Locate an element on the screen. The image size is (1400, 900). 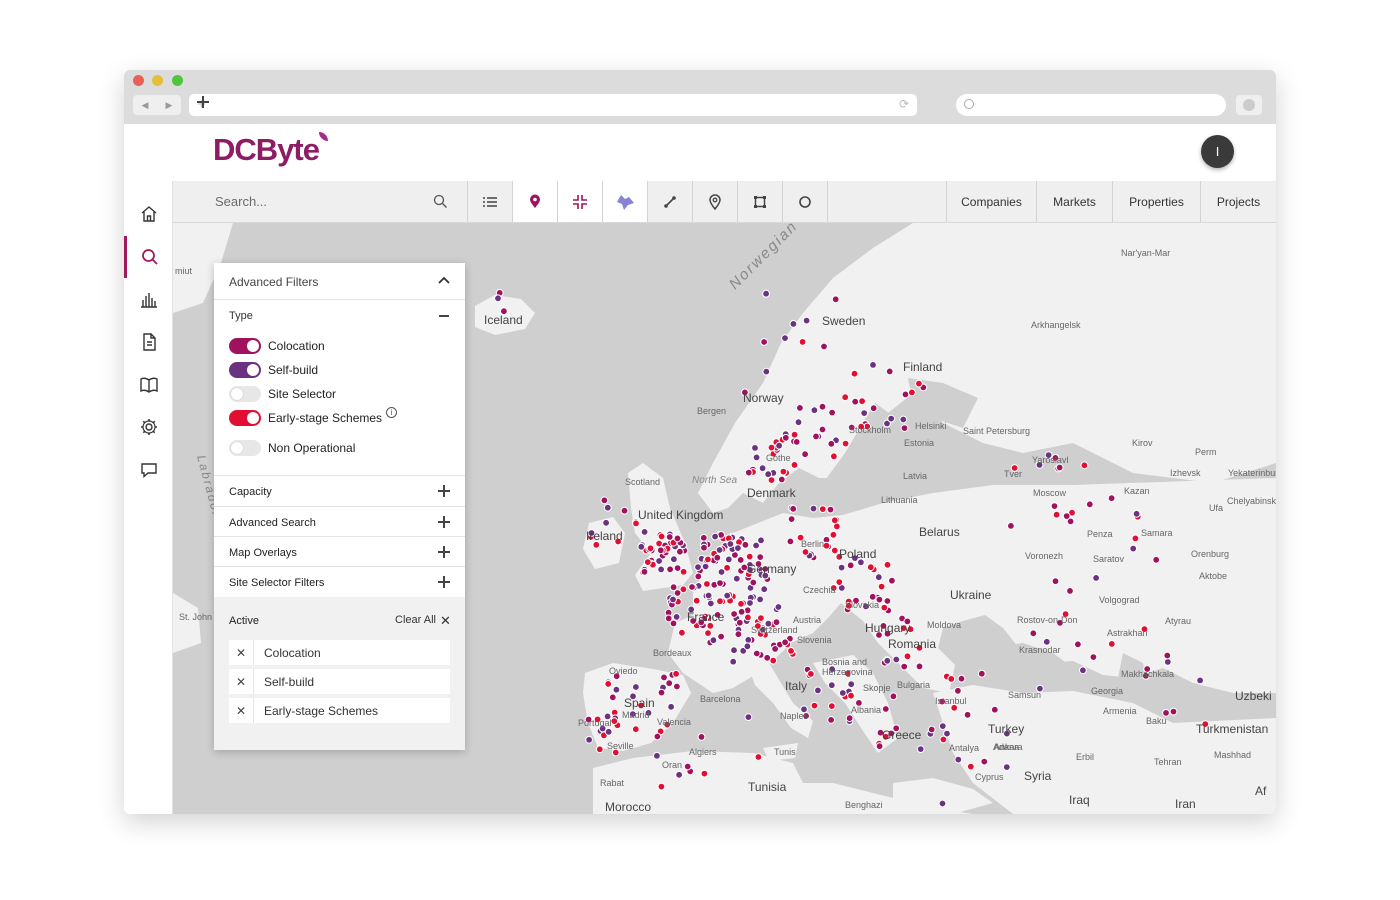
nav-link-markets: Markets is located at coordinates (1074, 201).